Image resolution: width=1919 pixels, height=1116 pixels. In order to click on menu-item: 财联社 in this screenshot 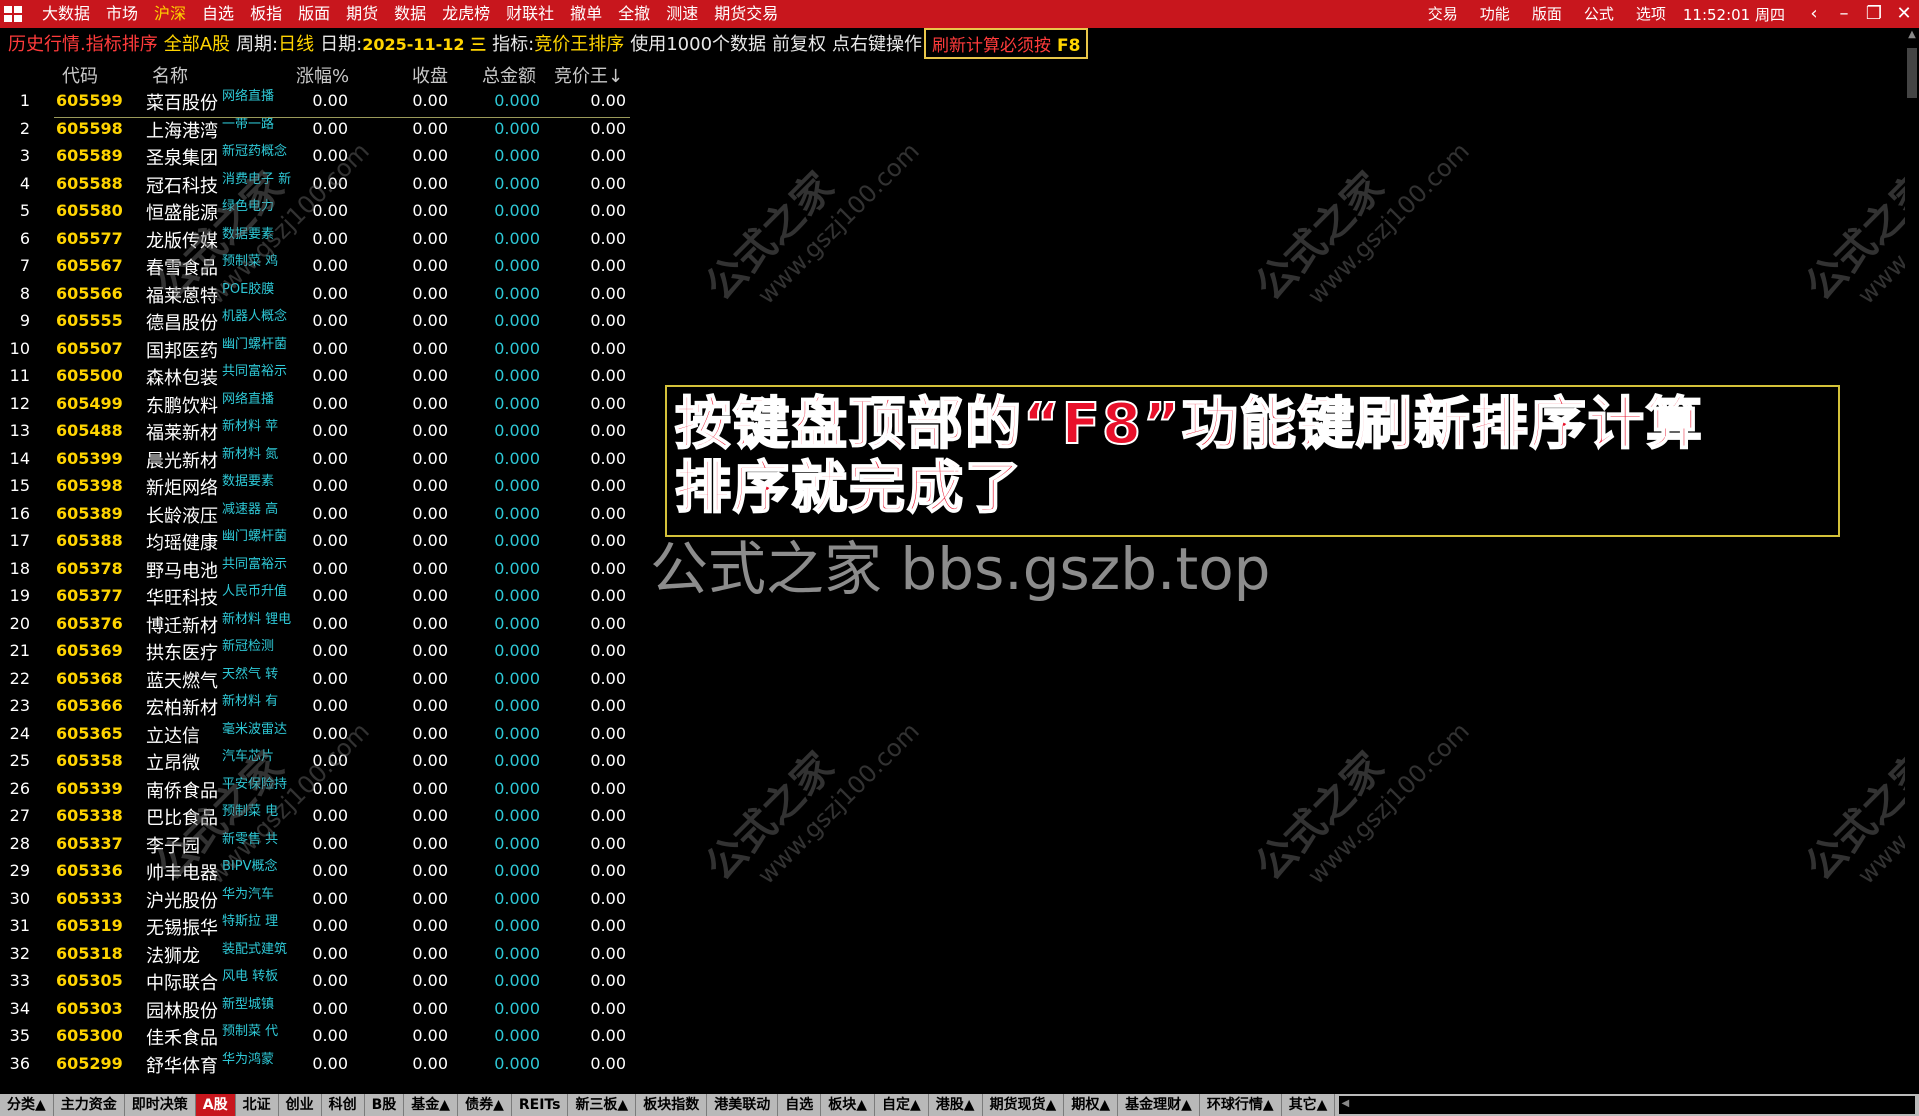, I will do `click(530, 14)`.